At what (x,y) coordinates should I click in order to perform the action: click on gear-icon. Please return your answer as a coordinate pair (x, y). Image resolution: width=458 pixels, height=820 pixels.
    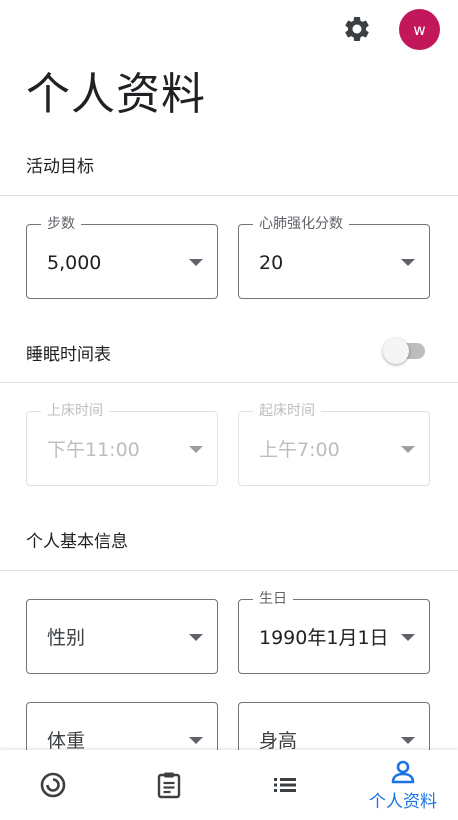
    Looking at the image, I should click on (357, 28).